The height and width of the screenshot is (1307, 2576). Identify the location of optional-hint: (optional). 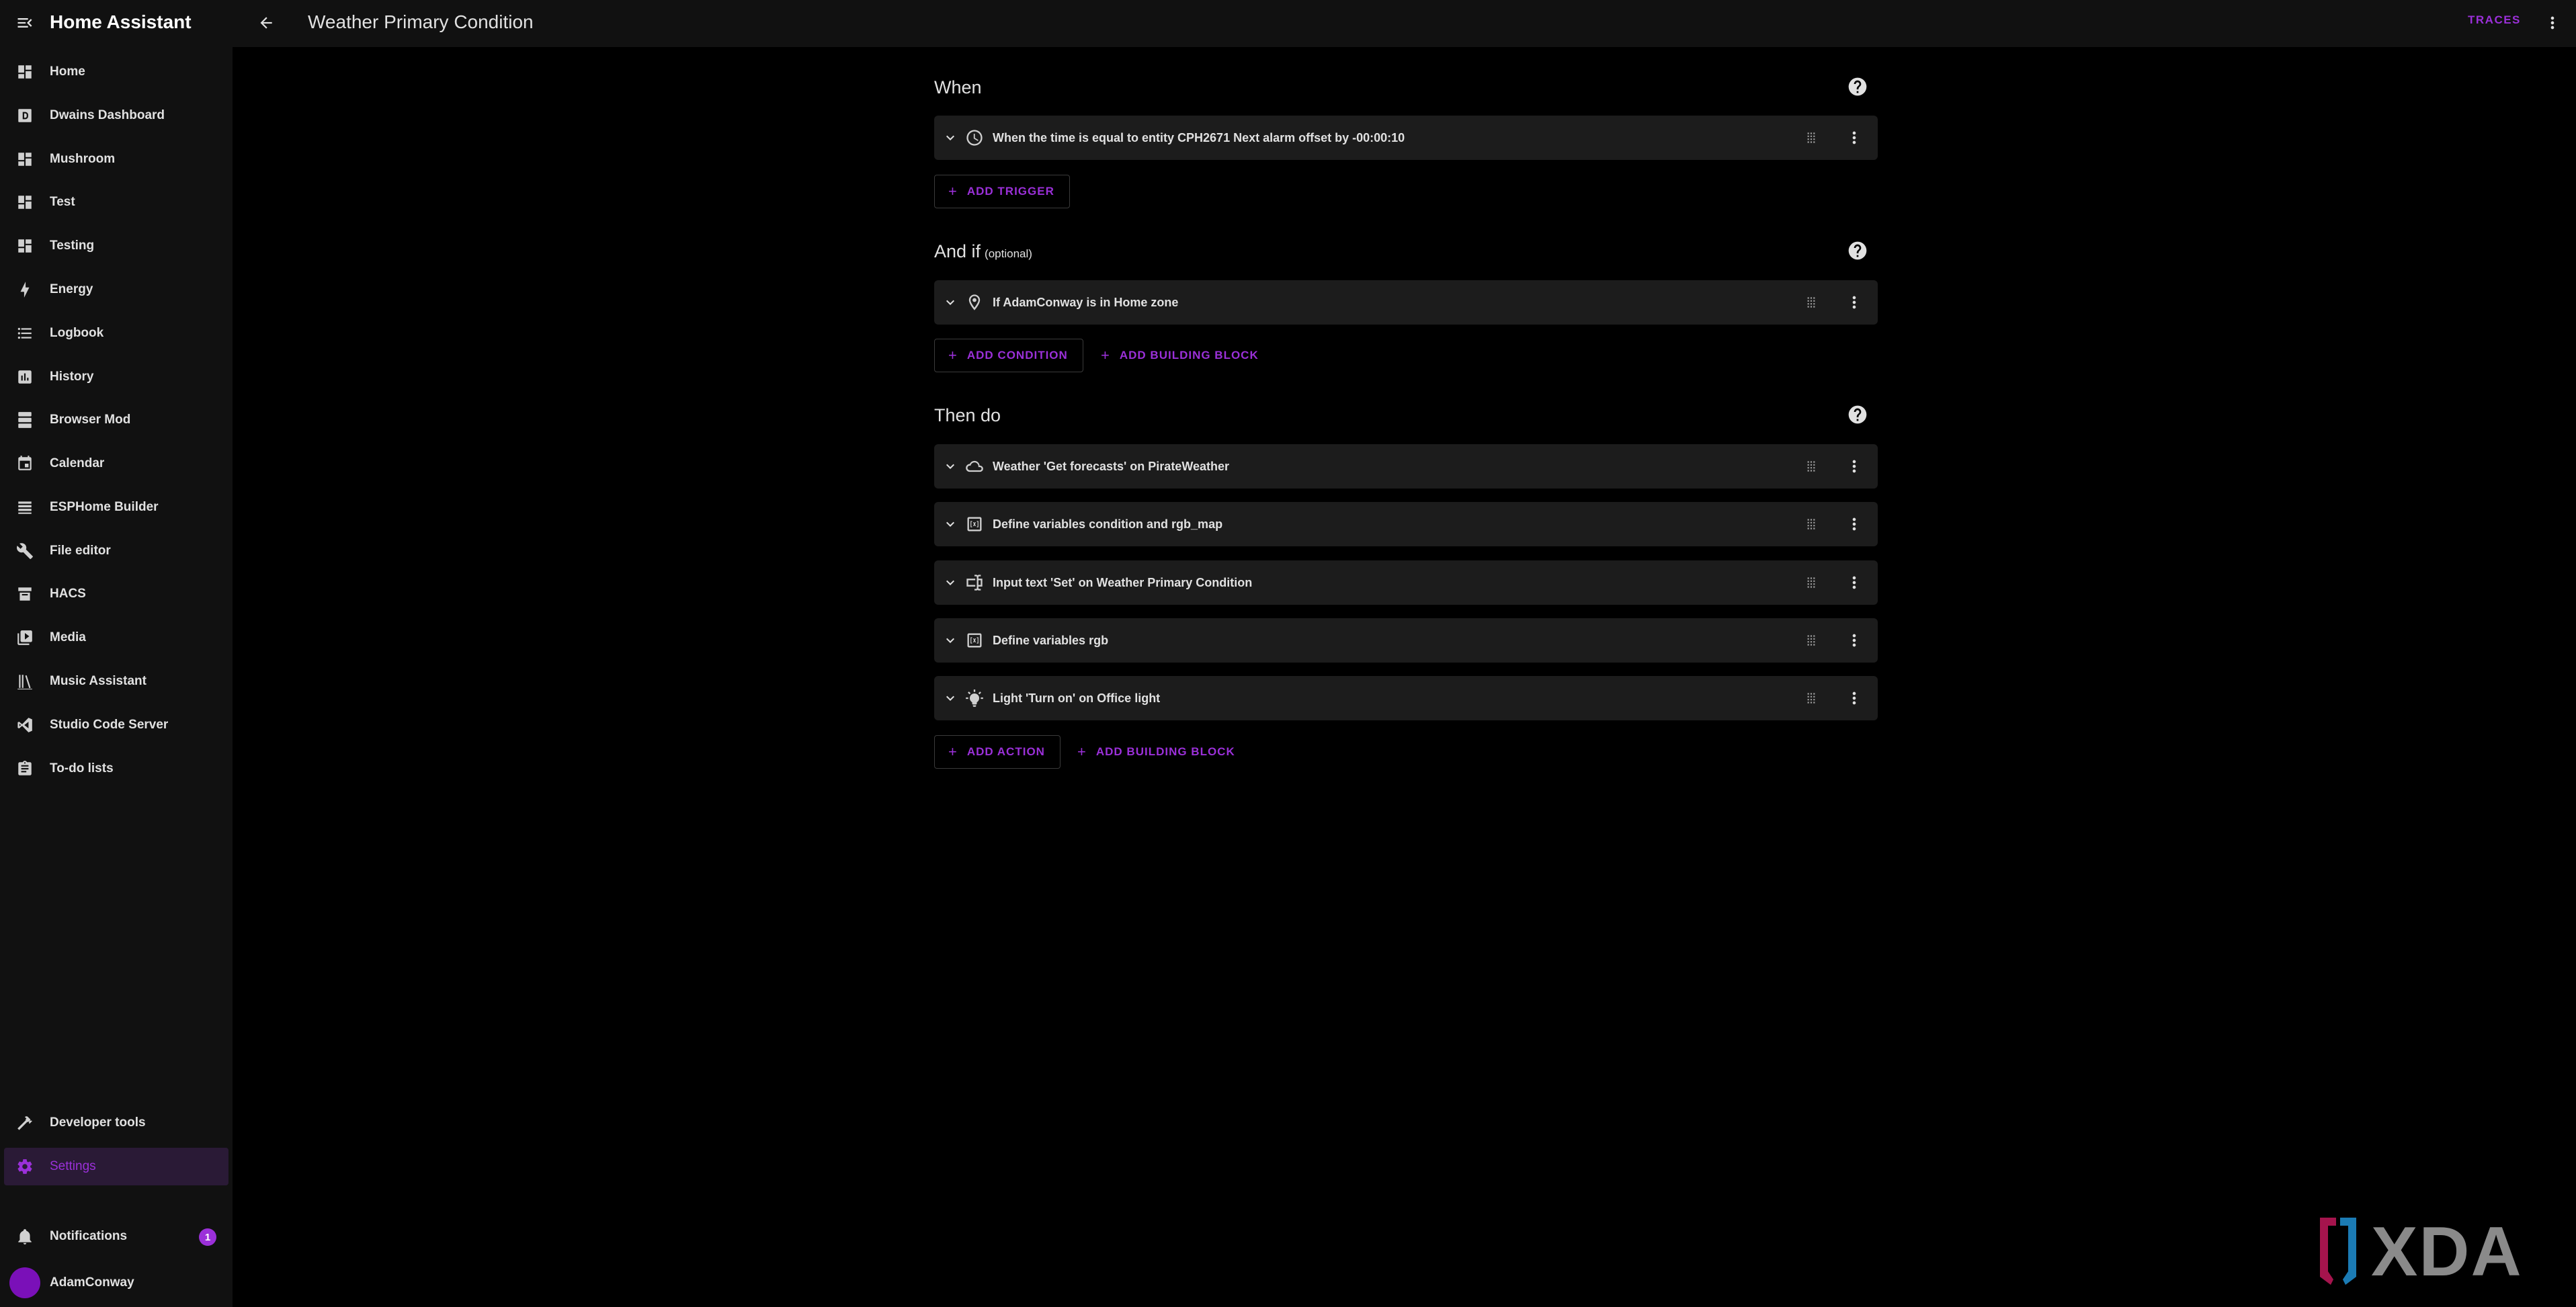
(1008, 253).